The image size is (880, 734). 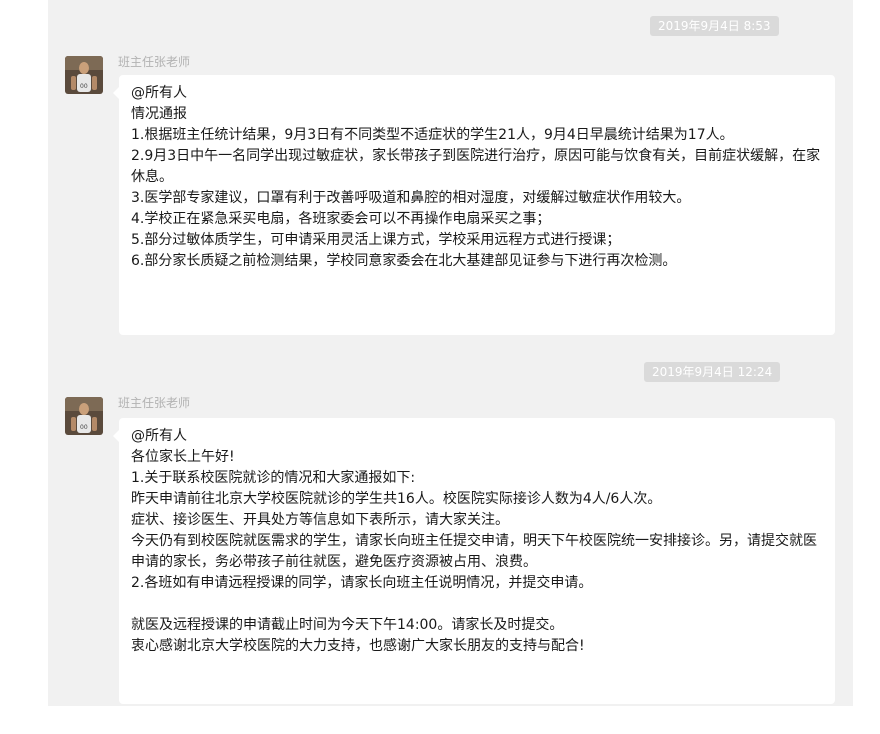 I want to click on message-timestamp: 2019年9月4日 8:53, so click(x=714, y=26).